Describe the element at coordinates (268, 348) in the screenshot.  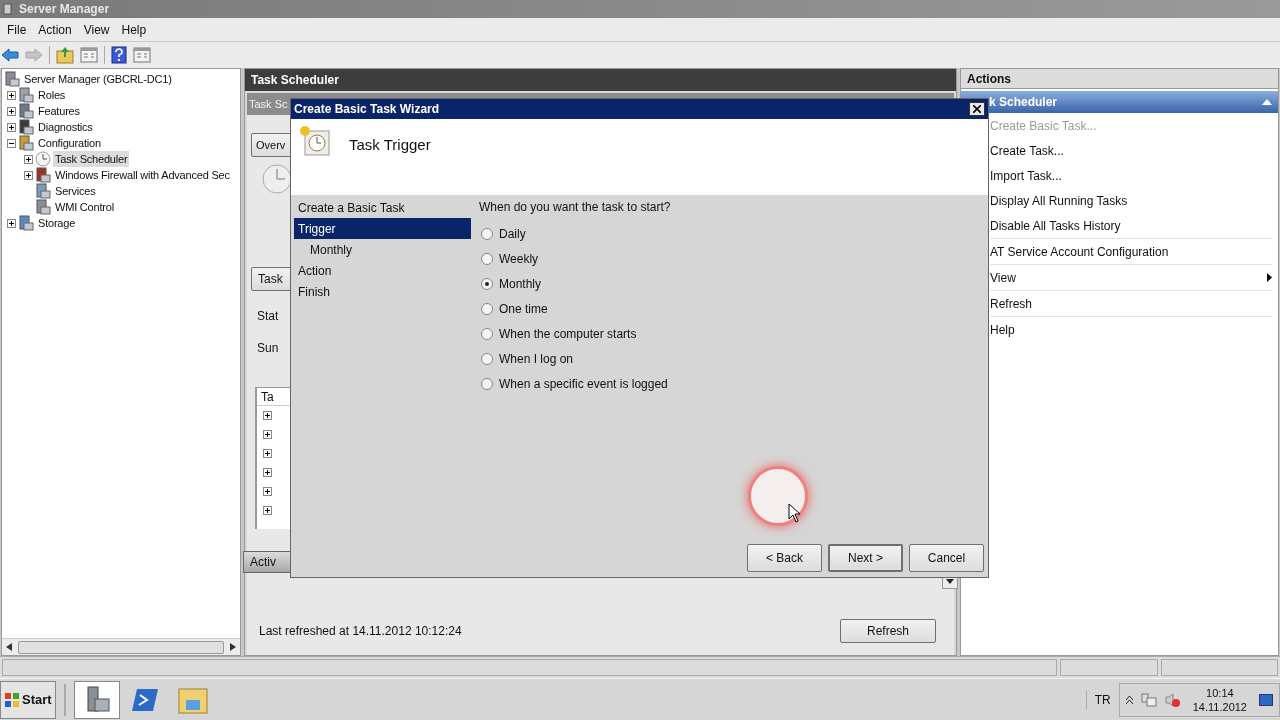
I see `status-label: Sun` at that location.